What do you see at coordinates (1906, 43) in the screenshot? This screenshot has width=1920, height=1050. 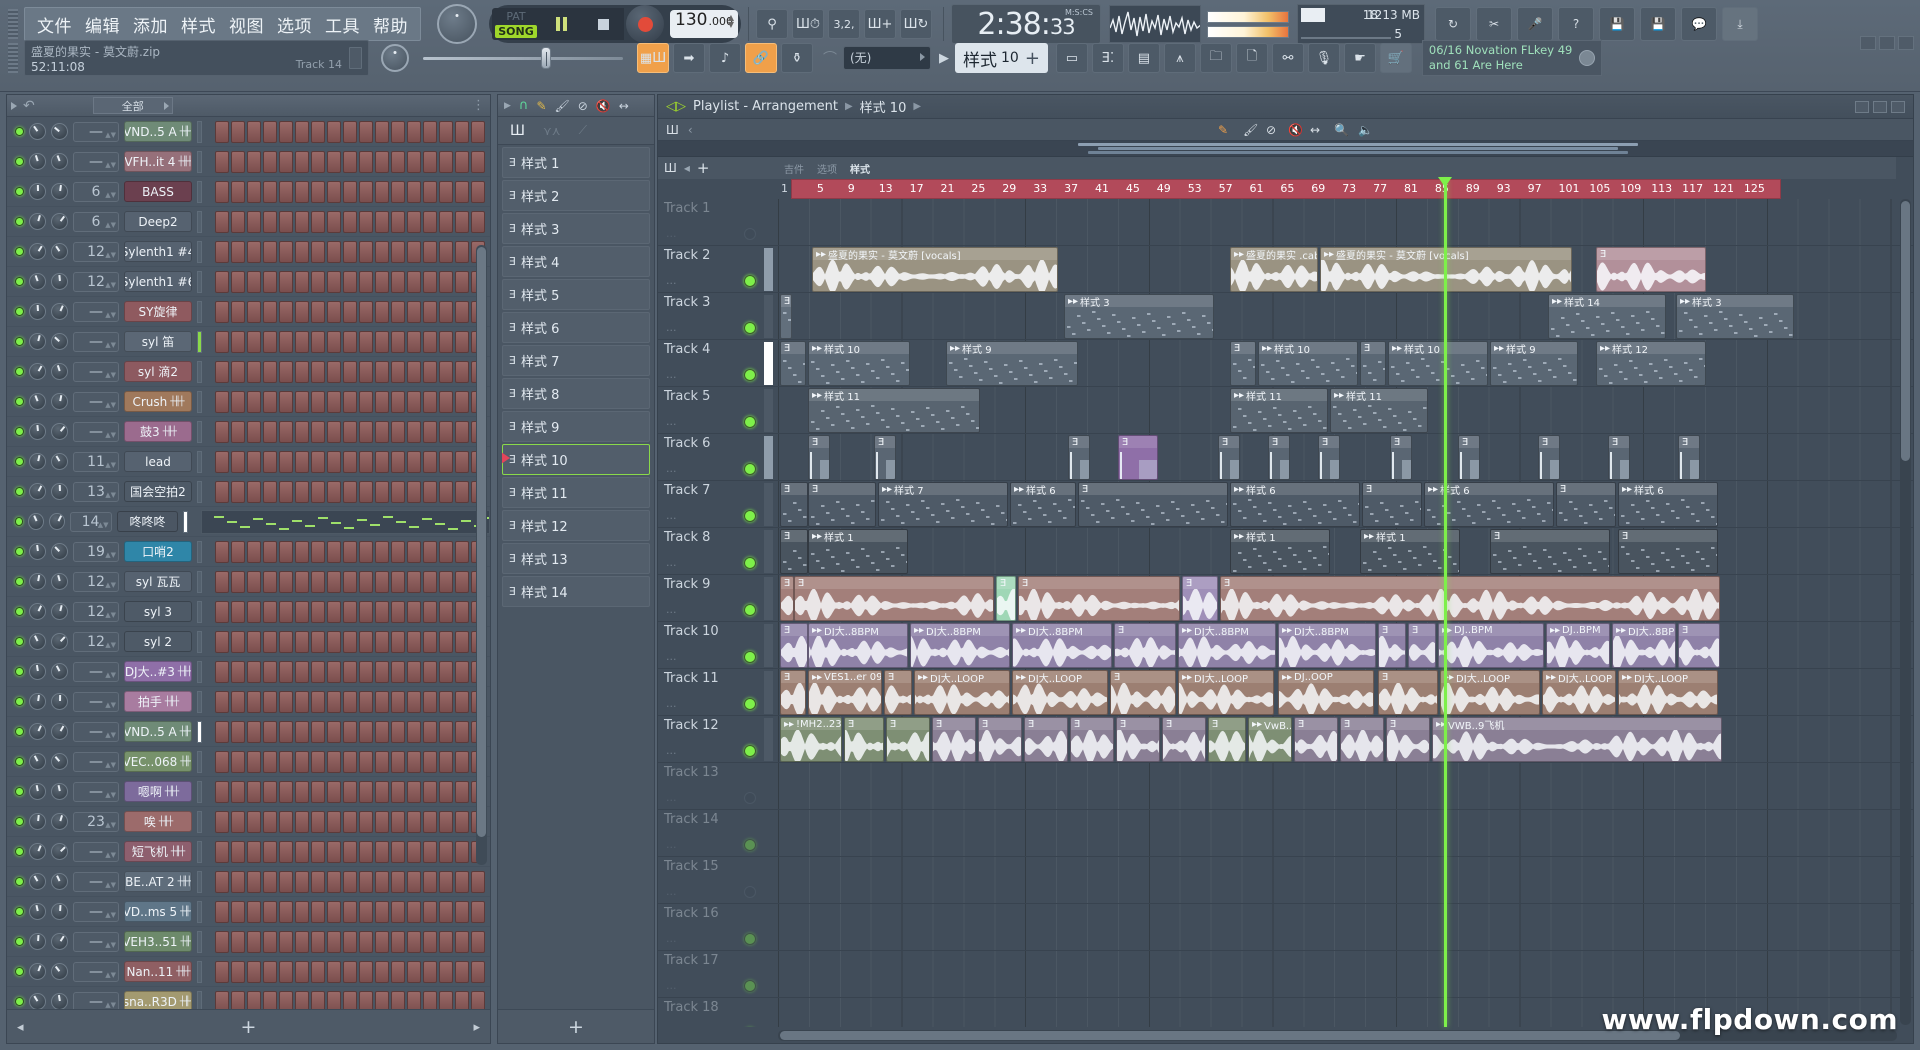 I see `close-button` at bounding box center [1906, 43].